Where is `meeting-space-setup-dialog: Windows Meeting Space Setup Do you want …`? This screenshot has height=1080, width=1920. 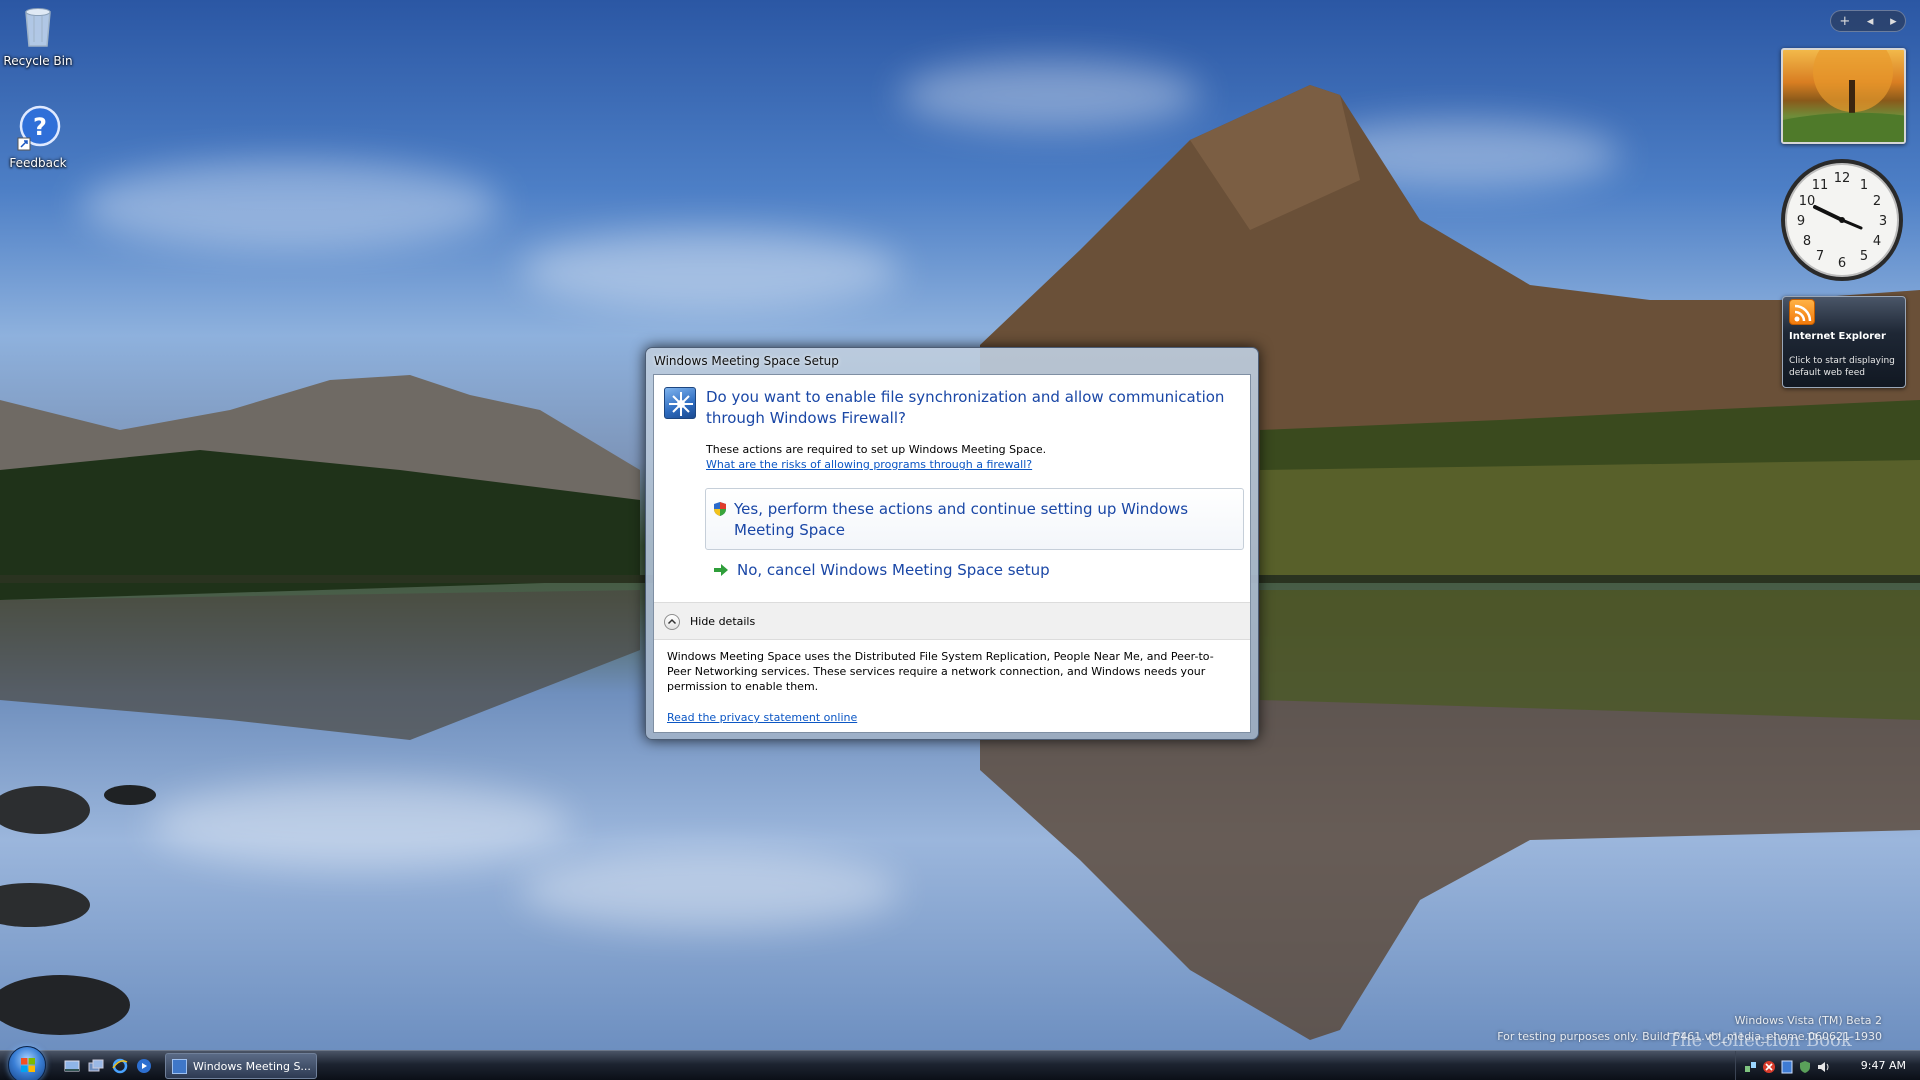
meeting-space-setup-dialog: Windows Meeting Space Setup Do you want … is located at coordinates (952, 543).